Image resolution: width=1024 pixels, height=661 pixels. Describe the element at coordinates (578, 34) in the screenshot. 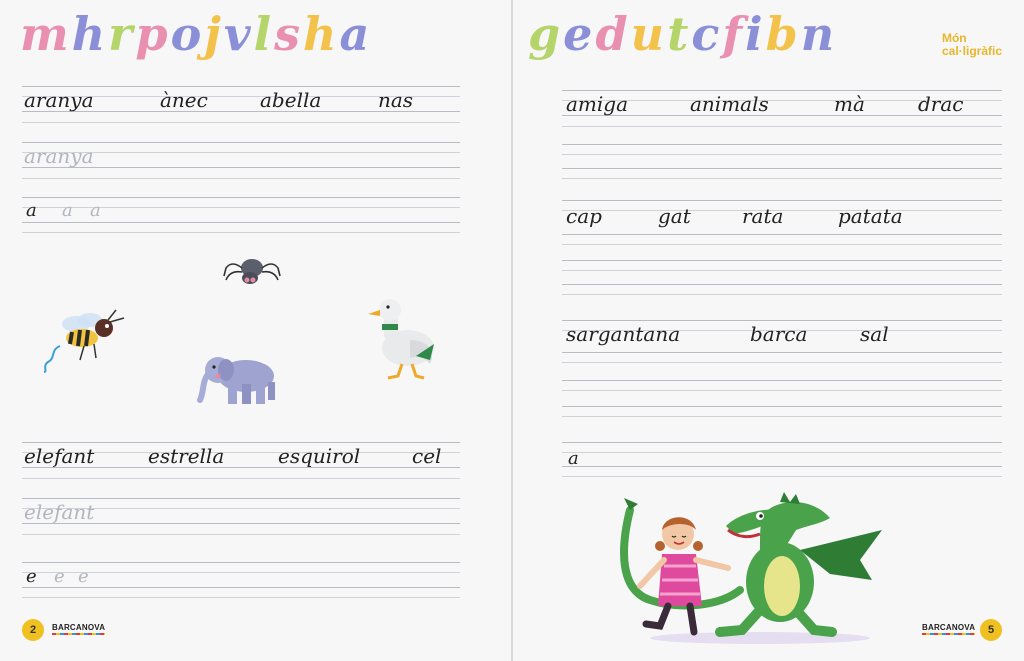

I see `header-letter: e` at that location.